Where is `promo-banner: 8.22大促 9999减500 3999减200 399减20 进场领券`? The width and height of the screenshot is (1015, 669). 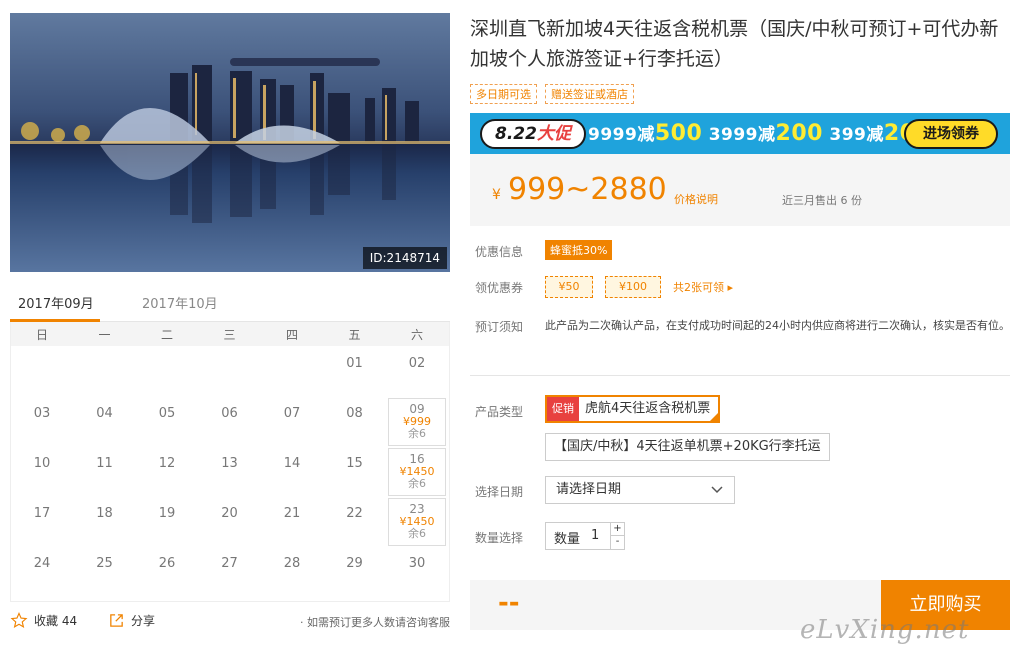 promo-banner: 8.22大促 9999减500 3999减200 399减20 进场领券 is located at coordinates (740, 133).